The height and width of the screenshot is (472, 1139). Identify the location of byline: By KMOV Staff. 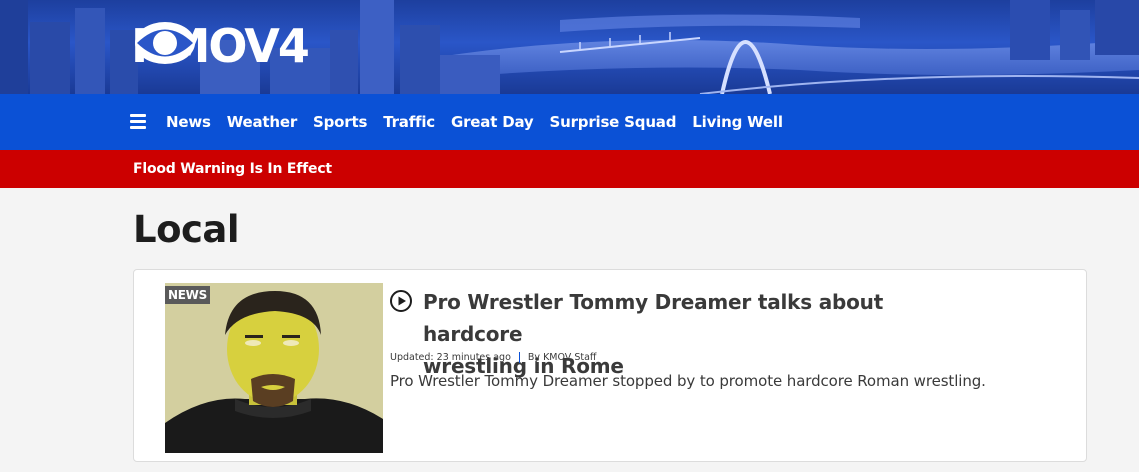
(562, 357).